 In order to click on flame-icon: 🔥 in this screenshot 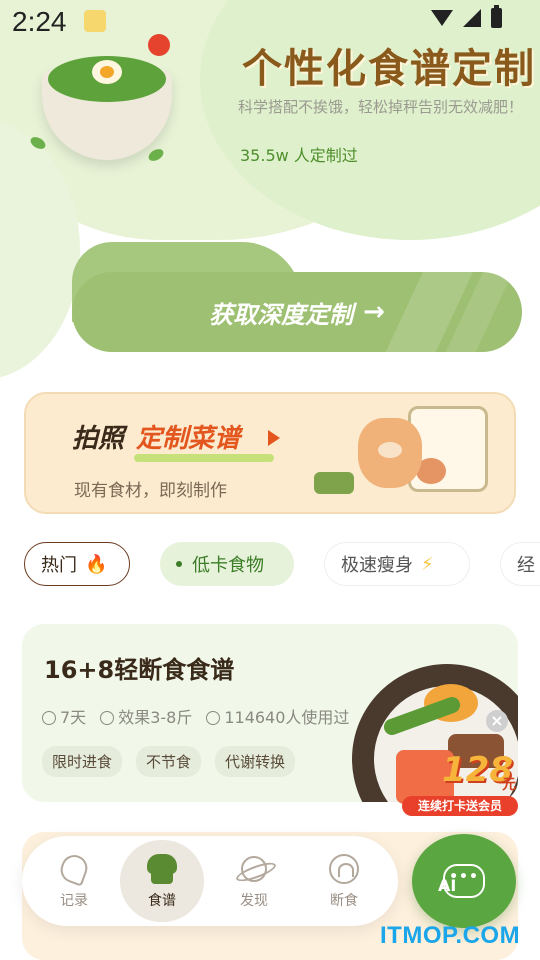, I will do `click(96, 564)`.